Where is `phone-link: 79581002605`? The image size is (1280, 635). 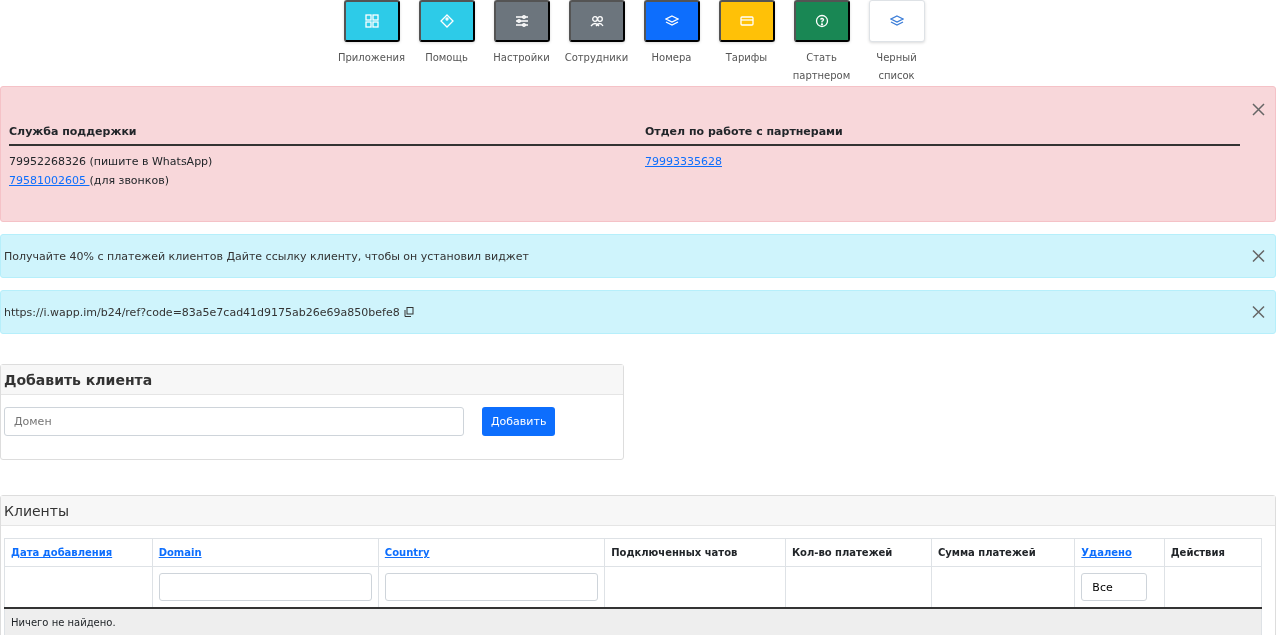
phone-link: 79581002605 is located at coordinates (49, 180).